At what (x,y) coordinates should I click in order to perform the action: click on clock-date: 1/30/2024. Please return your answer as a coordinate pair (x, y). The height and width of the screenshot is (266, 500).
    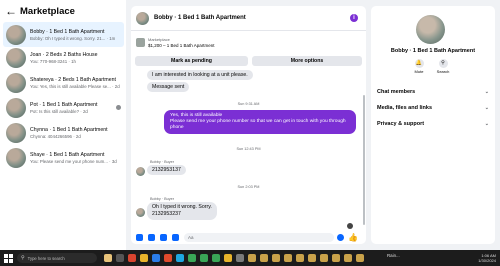
    Looking at the image, I should click on (487, 260).